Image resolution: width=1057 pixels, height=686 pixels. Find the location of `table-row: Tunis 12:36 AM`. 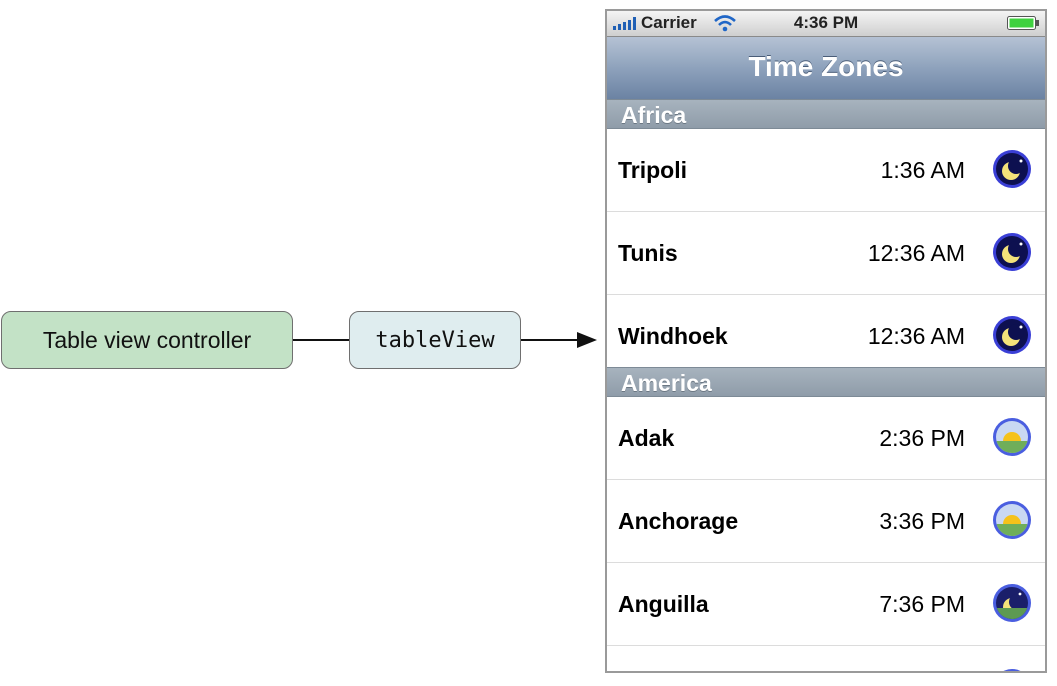

table-row: Tunis 12:36 AM is located at coordinates (826, 253).